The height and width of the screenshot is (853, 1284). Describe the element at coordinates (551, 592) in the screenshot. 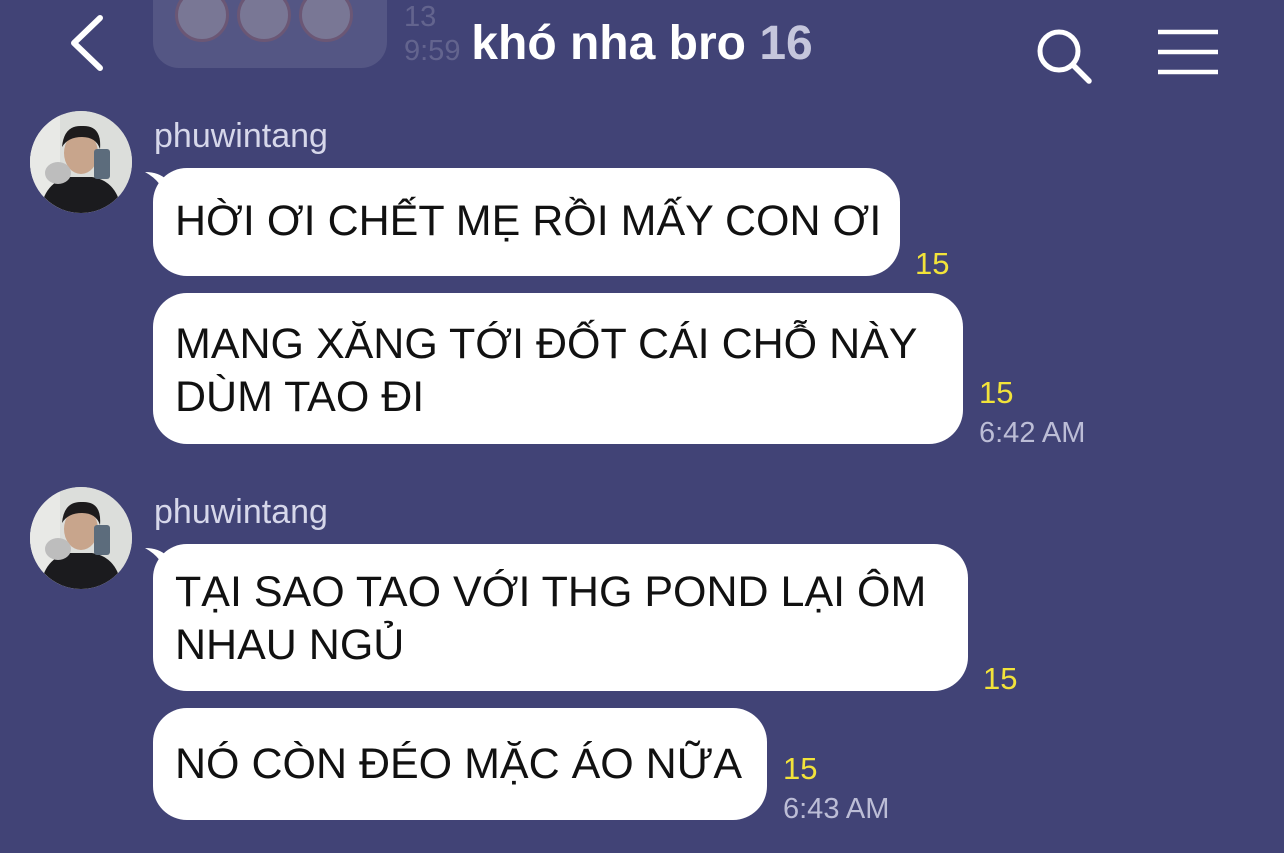

I see `message-text-line: TẠI SAO TAO VỚI THG POND LẠI ÔM` at that location.